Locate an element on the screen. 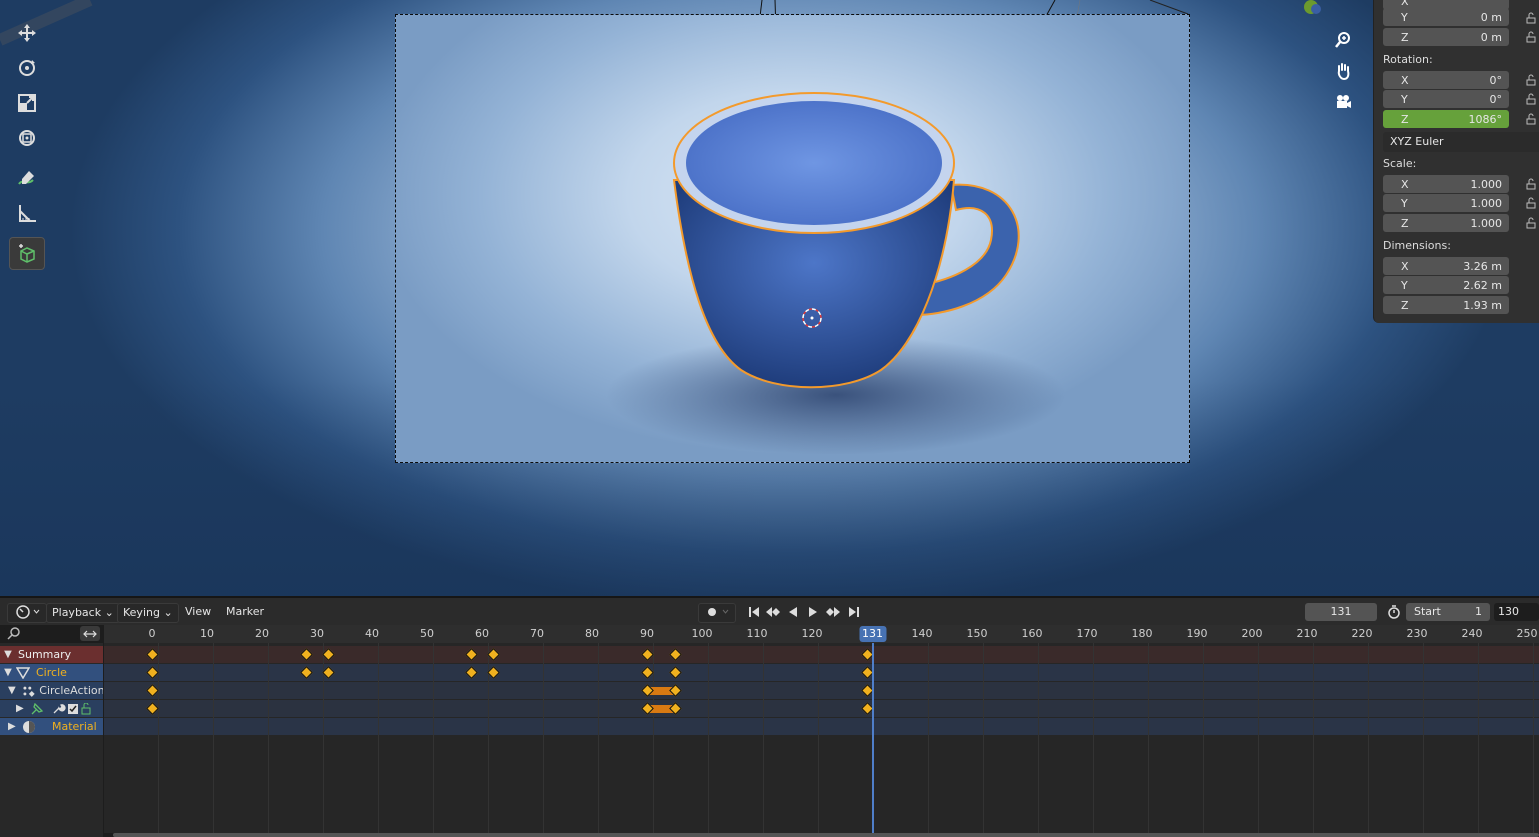  record-icon is located at coordinates (718, 612).